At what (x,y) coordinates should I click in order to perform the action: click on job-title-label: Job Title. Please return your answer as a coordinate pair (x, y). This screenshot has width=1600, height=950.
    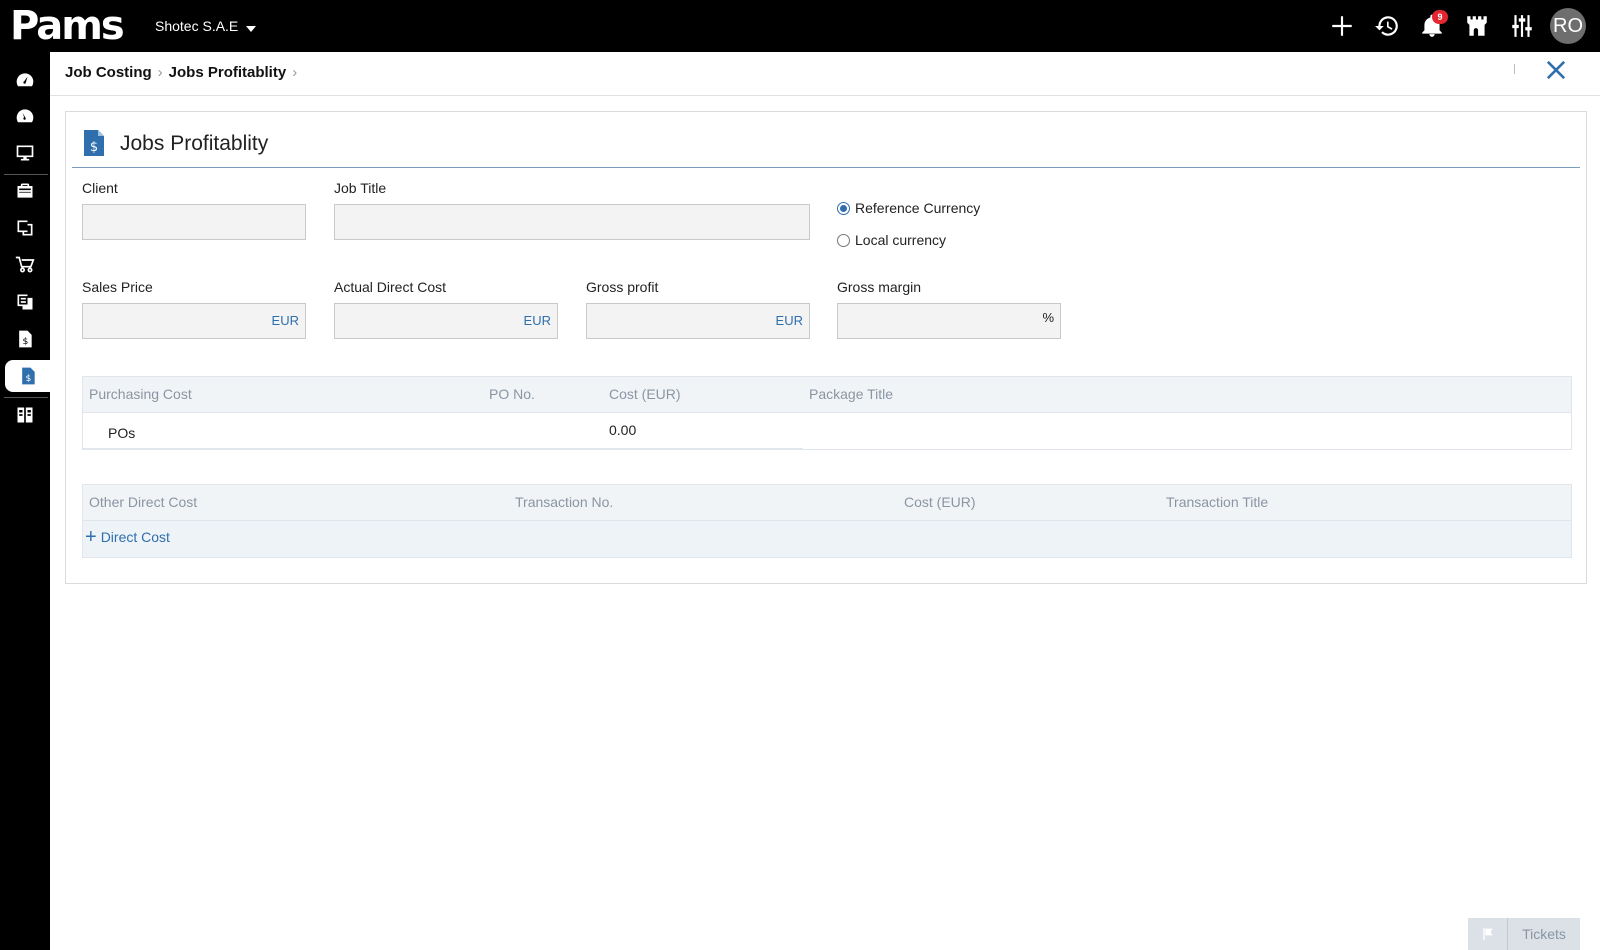
    Looking at the image, I should click on (360, 188).